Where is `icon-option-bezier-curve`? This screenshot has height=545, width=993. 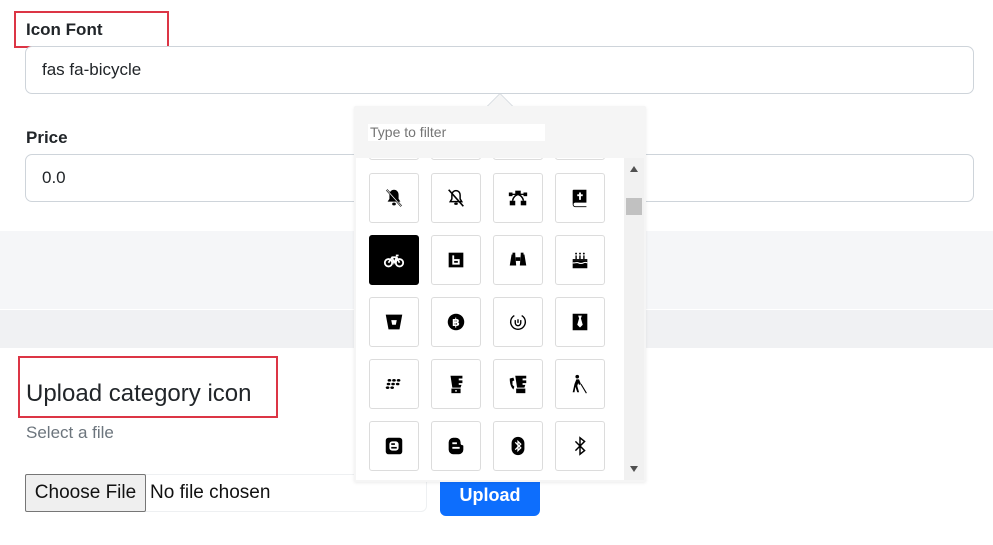
icon-option-bezier-curve is located at coordinates (518, 198).